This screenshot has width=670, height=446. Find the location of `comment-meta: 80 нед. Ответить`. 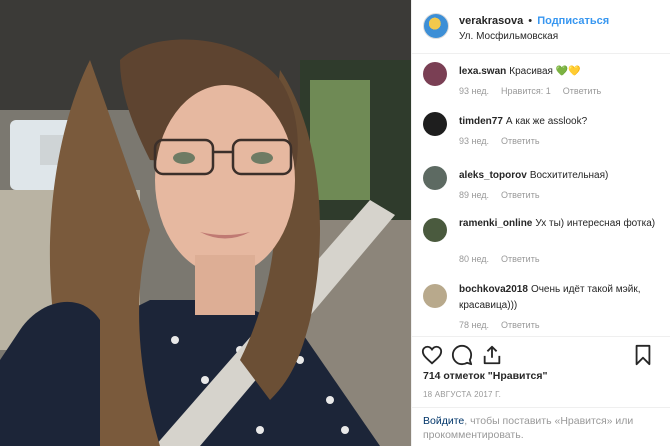

comment-meta: 80 нед. Ответить is located at coordinates (505, 259).